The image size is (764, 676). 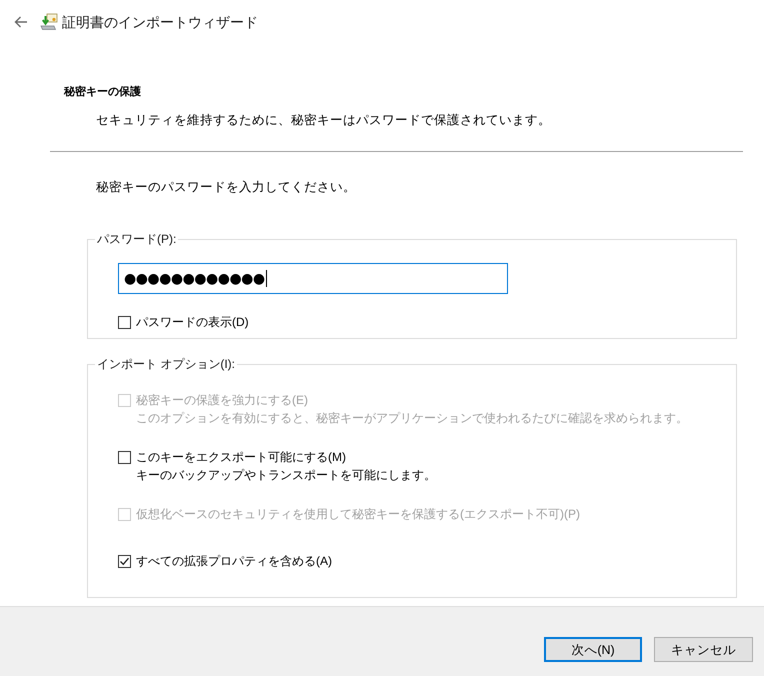 What do you see at coordinates (266, 278) in the screenshot?
I see `text-cursor-icon` at bounding box center [266, 278].